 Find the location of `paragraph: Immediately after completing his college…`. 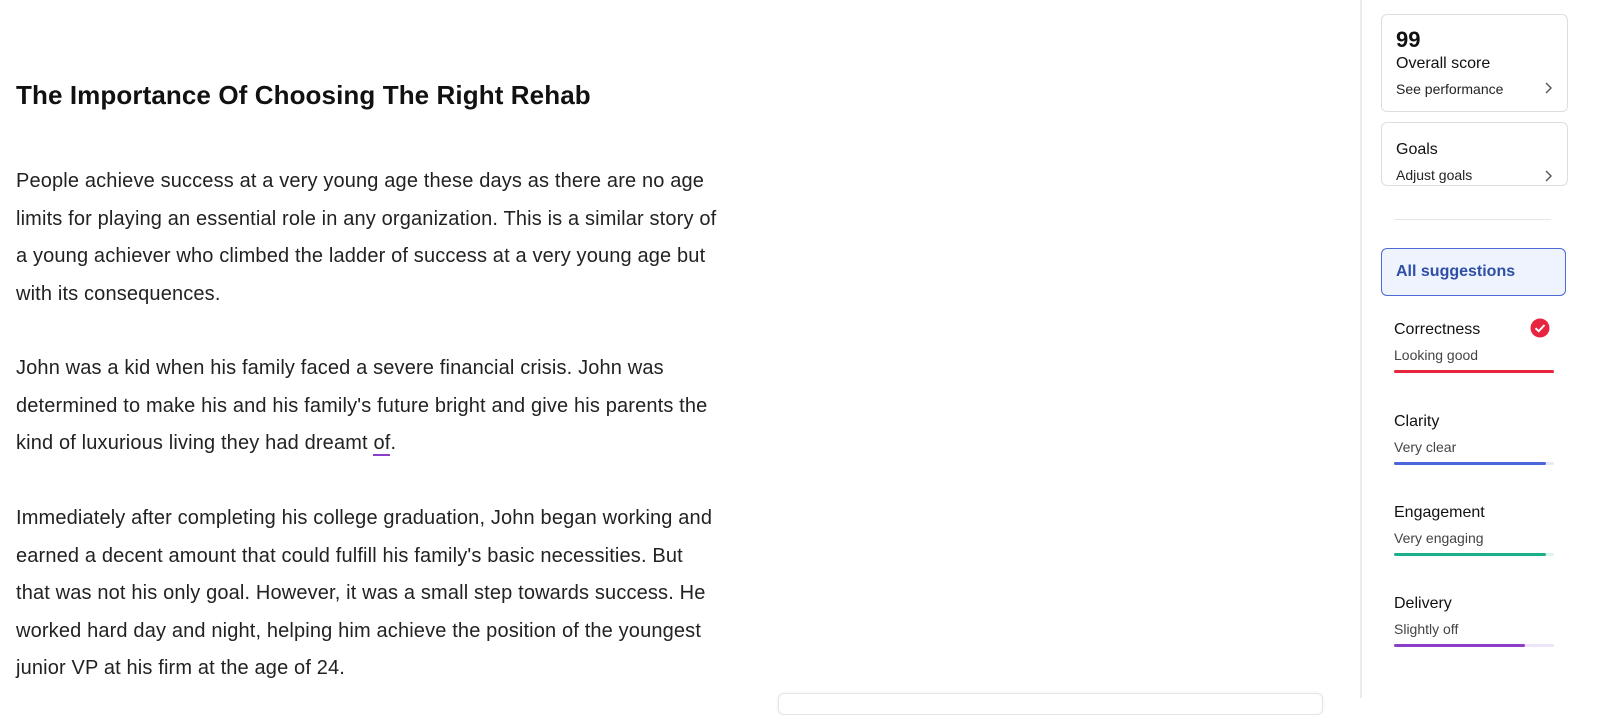

paragraph: Immediately after completing his college… is located at coordinates (368, 594).